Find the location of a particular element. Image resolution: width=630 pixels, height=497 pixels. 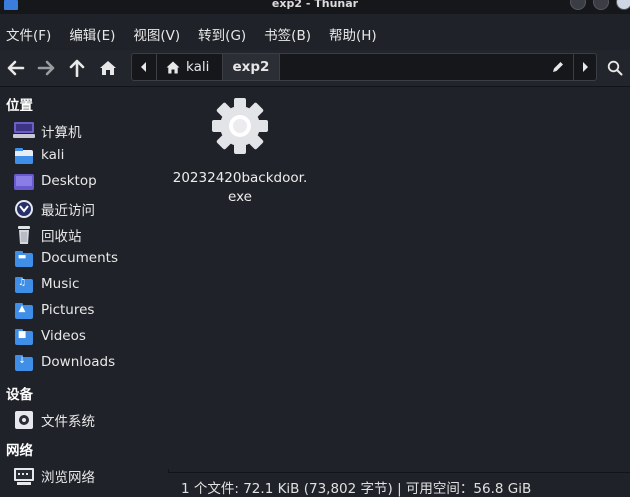

arrow-up-icon is located at coordinates (77, 68).